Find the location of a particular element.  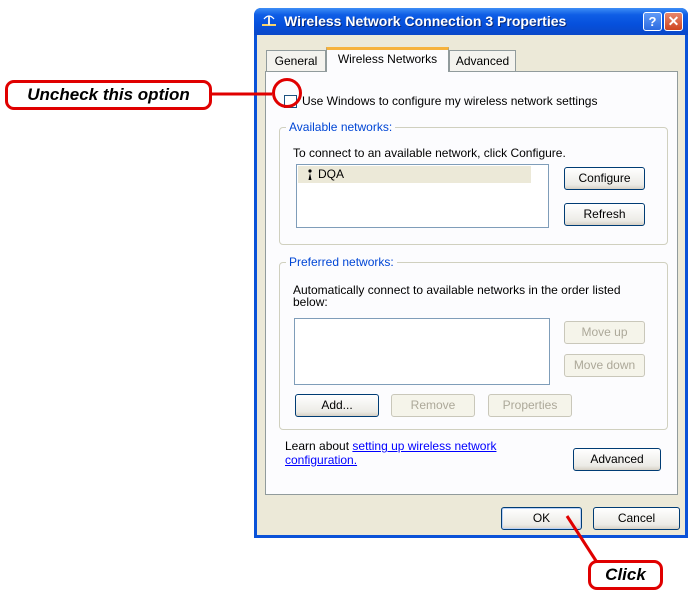

tab-wireless-networks: Wireless Networks is located at coordinates (387, 59).